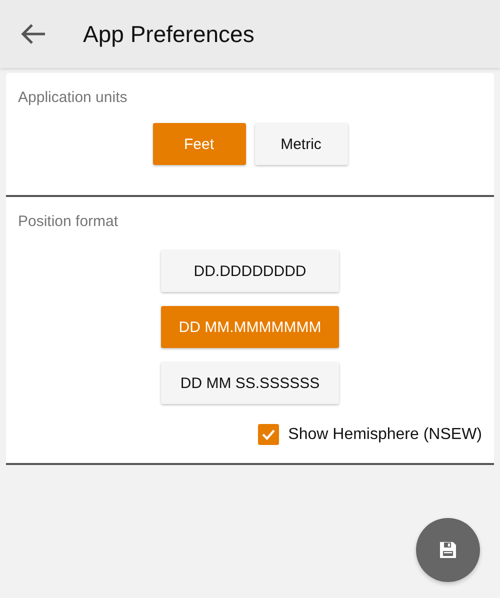  What do you see at coordinates (168, 34) in the screenshot?
I see `screen-title: App Preferences` at bounding box center [168, 34].